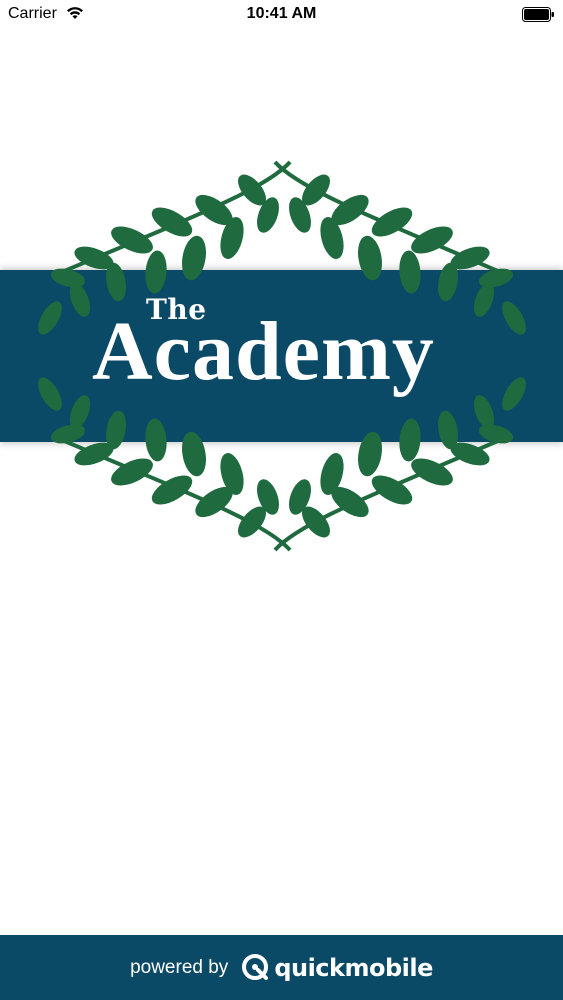 Image resolution: width=563 pixels, height=1000 pixels. What do you see at coordinates (538, 14) in the screenshot?
I see `battery-icon` at bounding box center [538, 14].